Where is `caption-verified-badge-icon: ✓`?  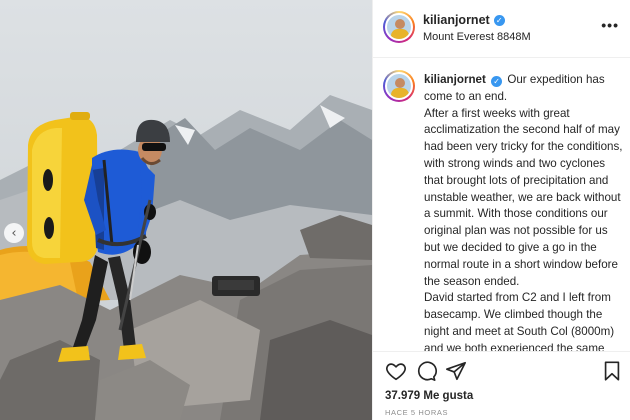
caption-verified-badge-icon: ✓ is located at coordinates (497, 81).